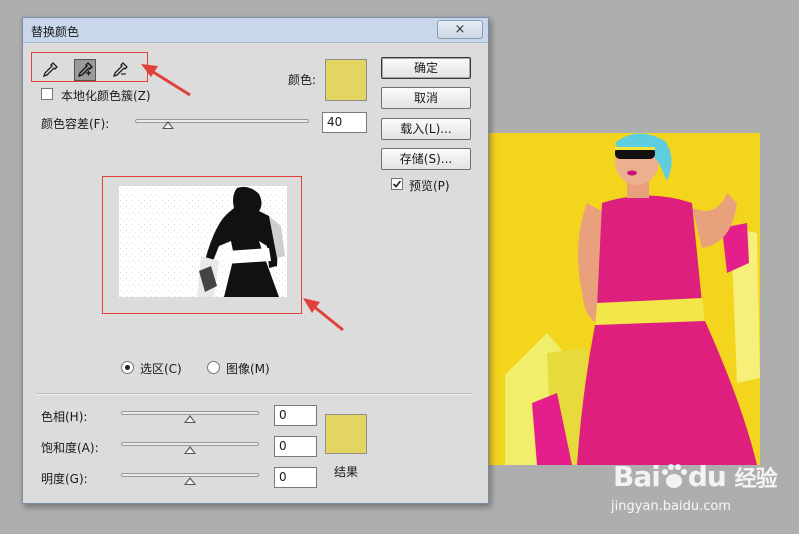 The width and height of the screenshot is (799, 534). I want to click on brand-text-b: du, so click(707, 476).